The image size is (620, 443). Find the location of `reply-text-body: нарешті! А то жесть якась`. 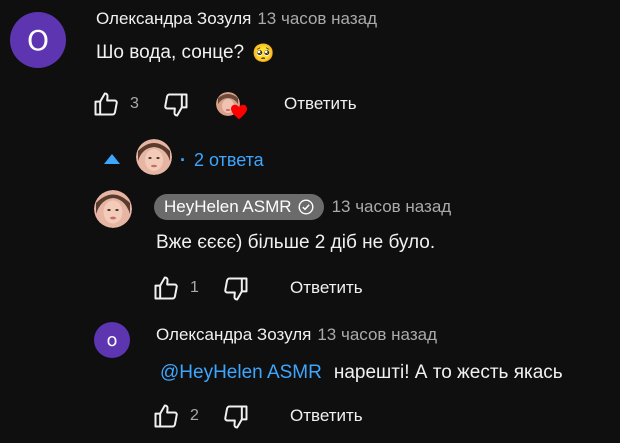

reply-text-body: нарешті! А то жесть якась is located at coordinates (448, 372).